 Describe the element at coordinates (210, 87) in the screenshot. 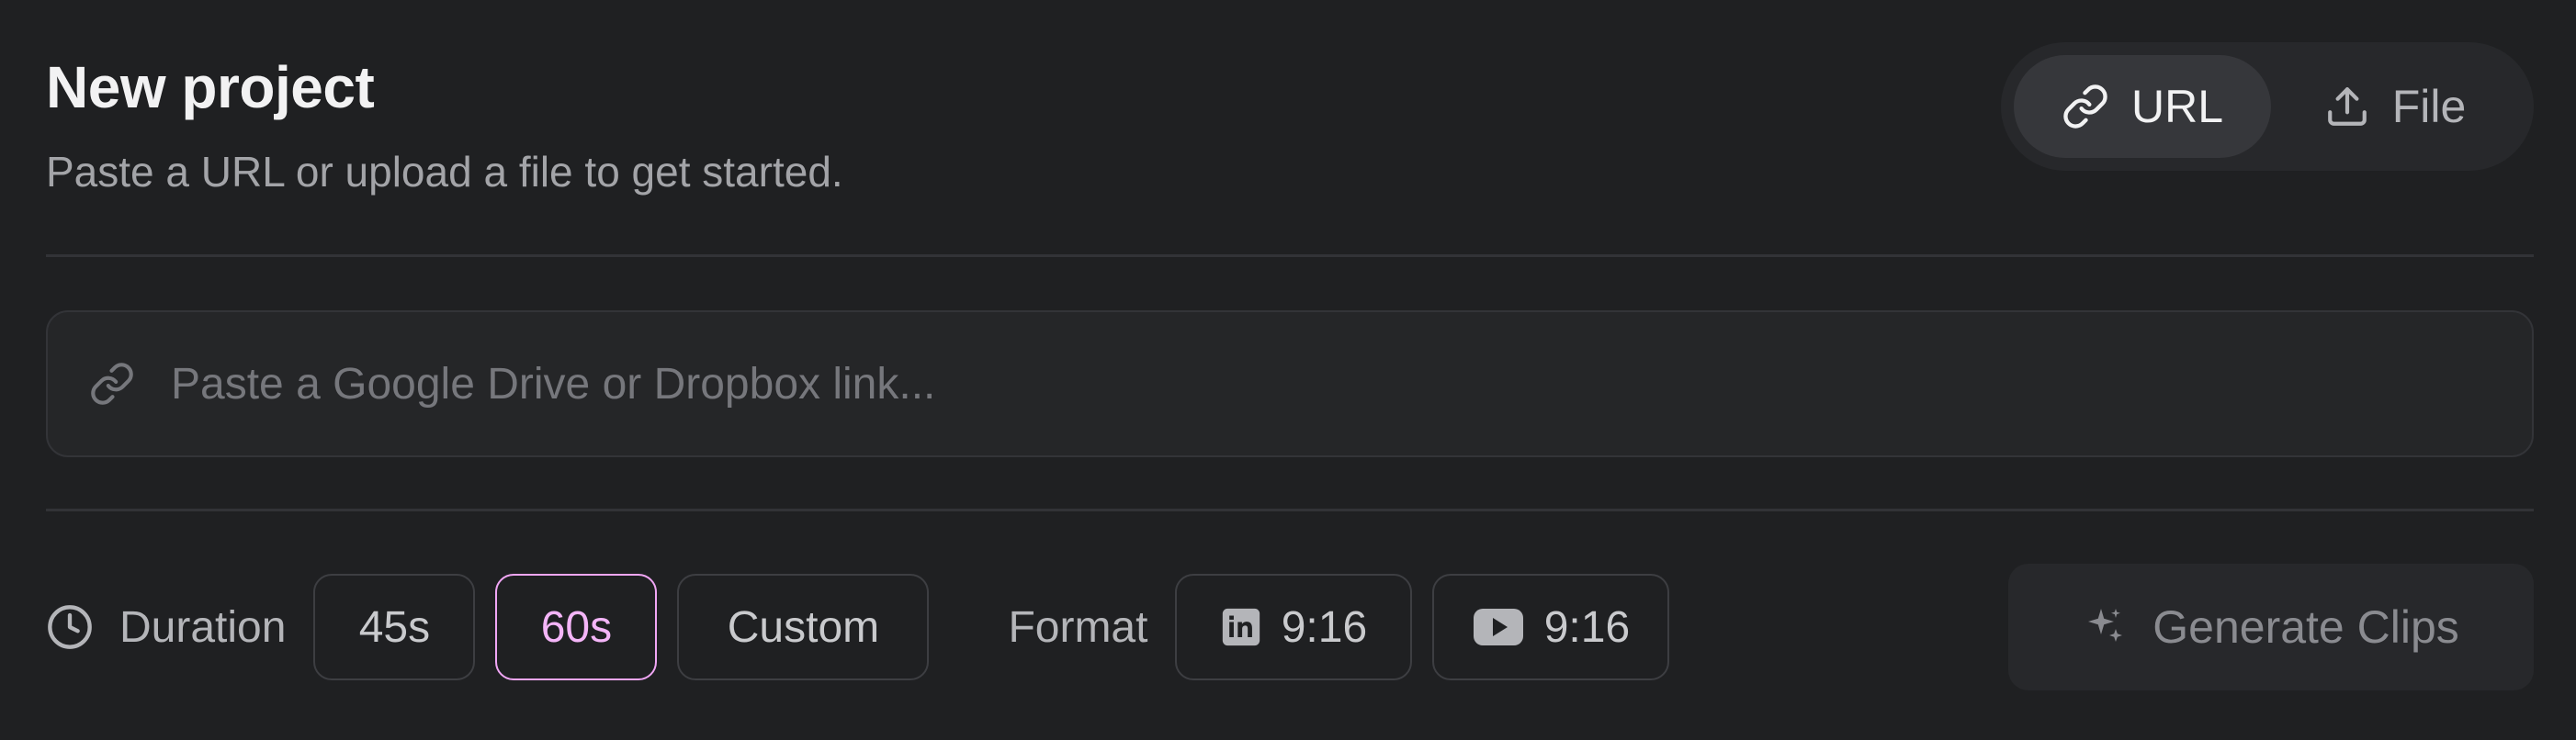

I see `page-title: New project` at that location.